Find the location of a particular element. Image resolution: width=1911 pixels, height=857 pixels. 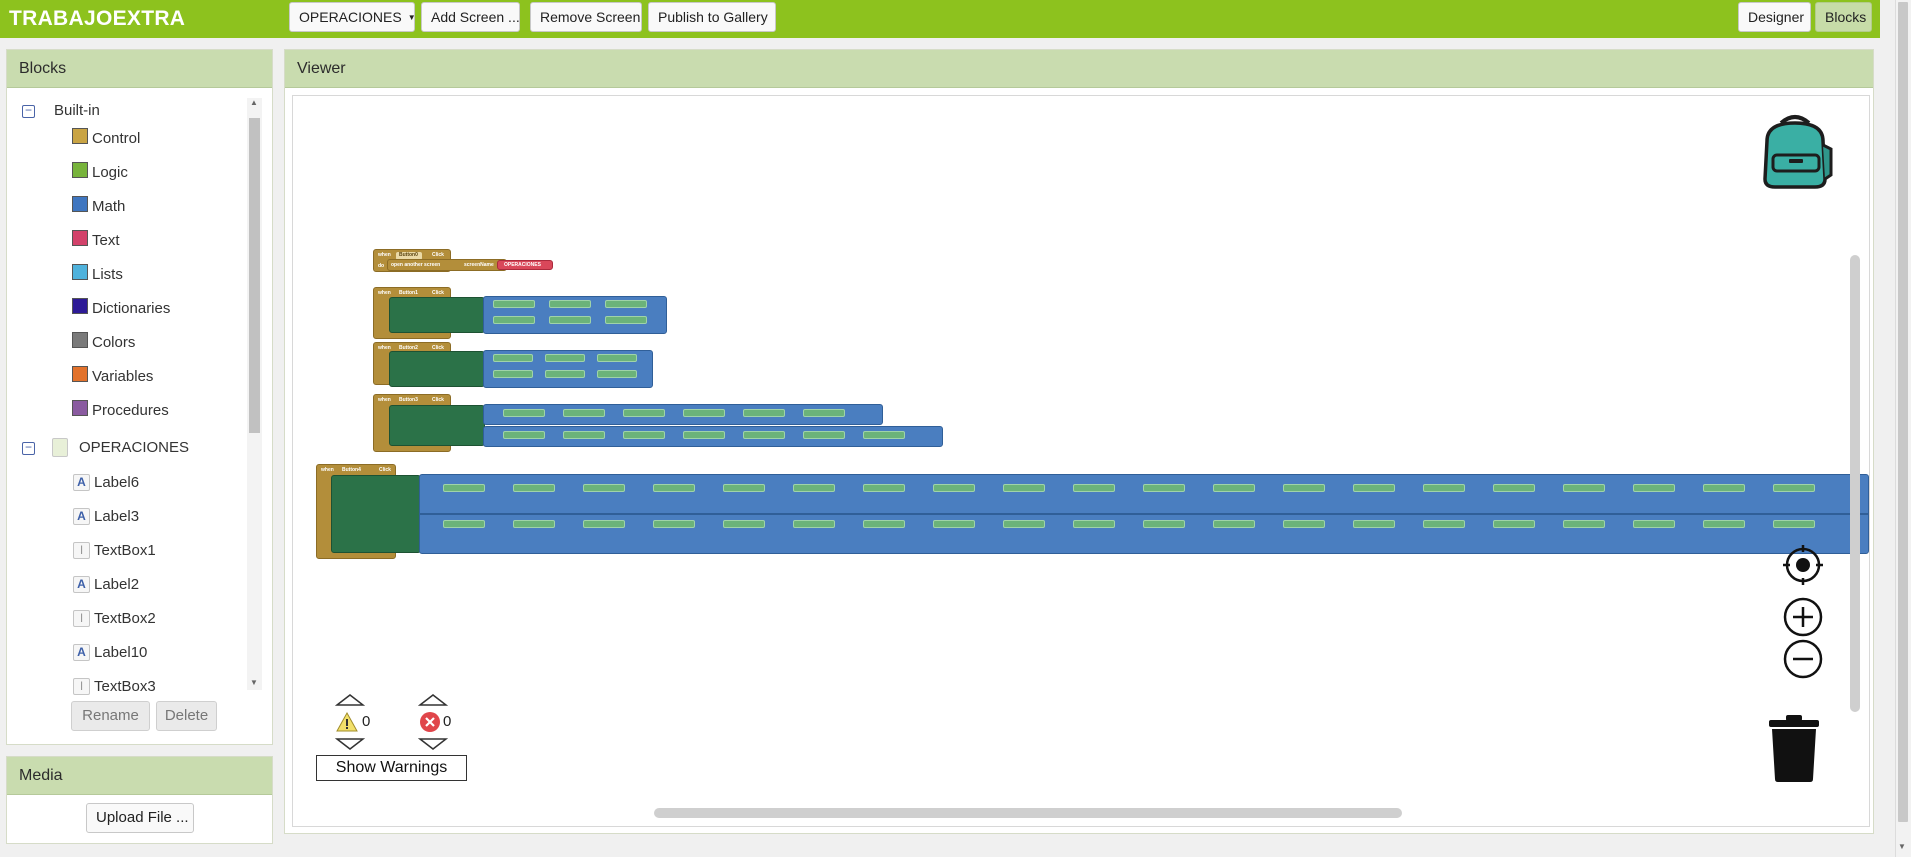

builtin-category-dictionaries: Dictionaries is located at coordinates (121, 309).